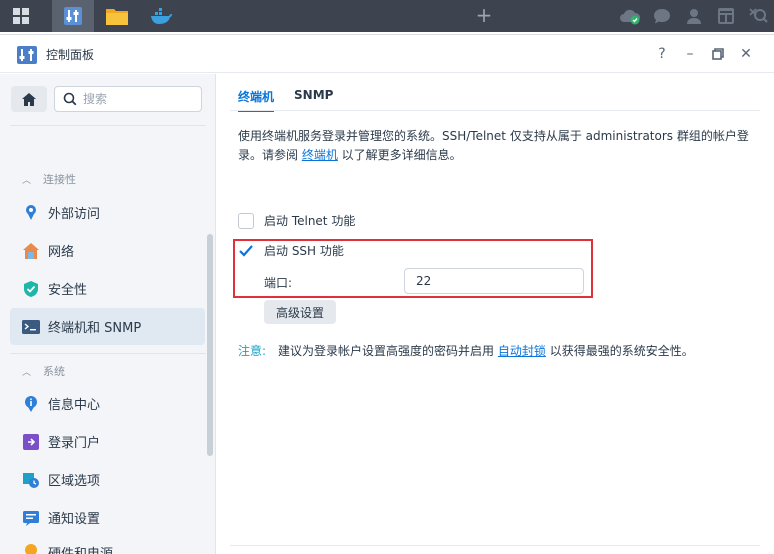  Describe the element at coordinates (495, 110) in the screenshot. I see `tab-divider` at that location.